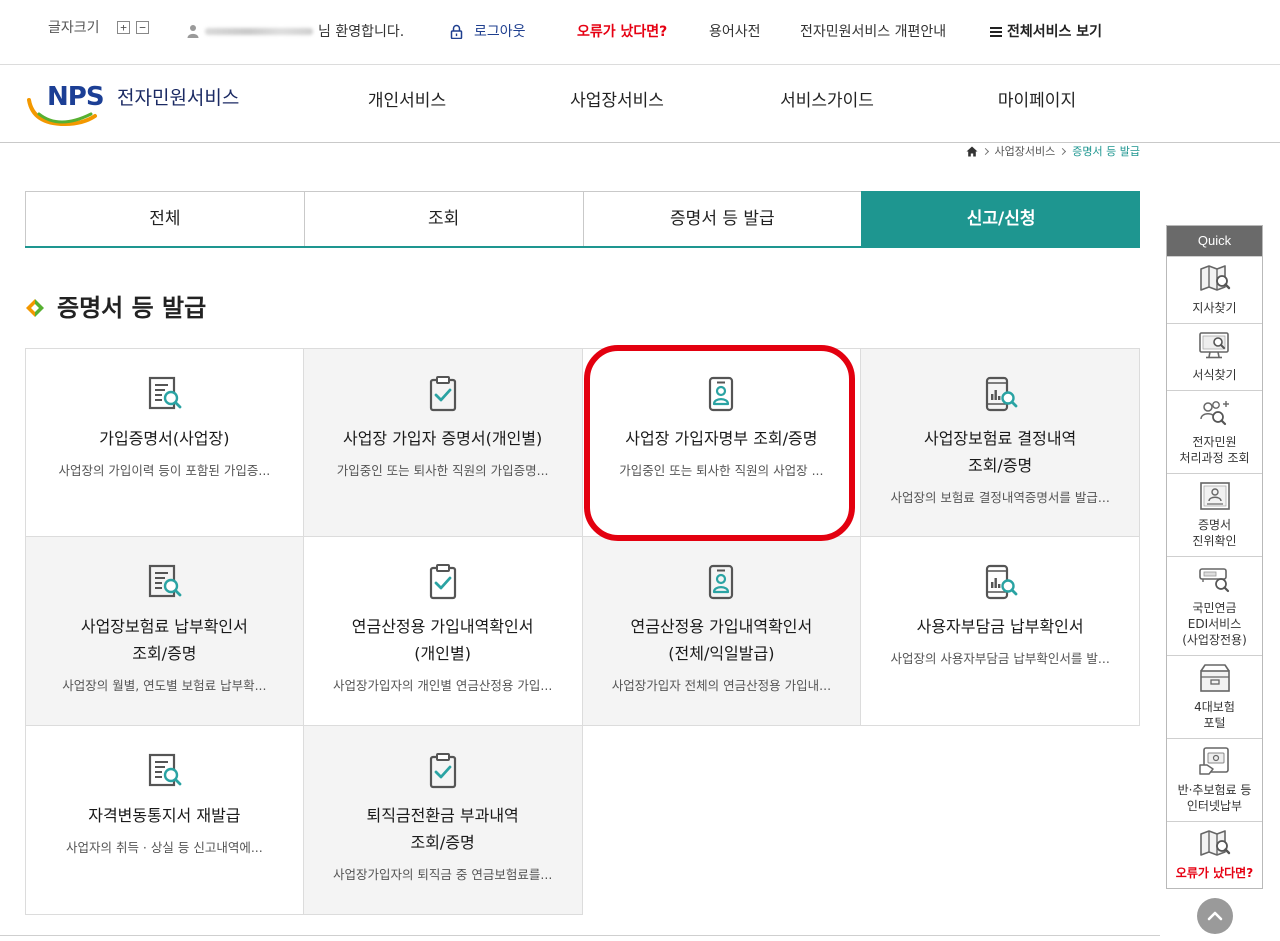 The width and height of the screenshot is (1280, 941). I want to click on breadcrumb: 사업장서비스 증명서 등 발급, so click(1053, 151).